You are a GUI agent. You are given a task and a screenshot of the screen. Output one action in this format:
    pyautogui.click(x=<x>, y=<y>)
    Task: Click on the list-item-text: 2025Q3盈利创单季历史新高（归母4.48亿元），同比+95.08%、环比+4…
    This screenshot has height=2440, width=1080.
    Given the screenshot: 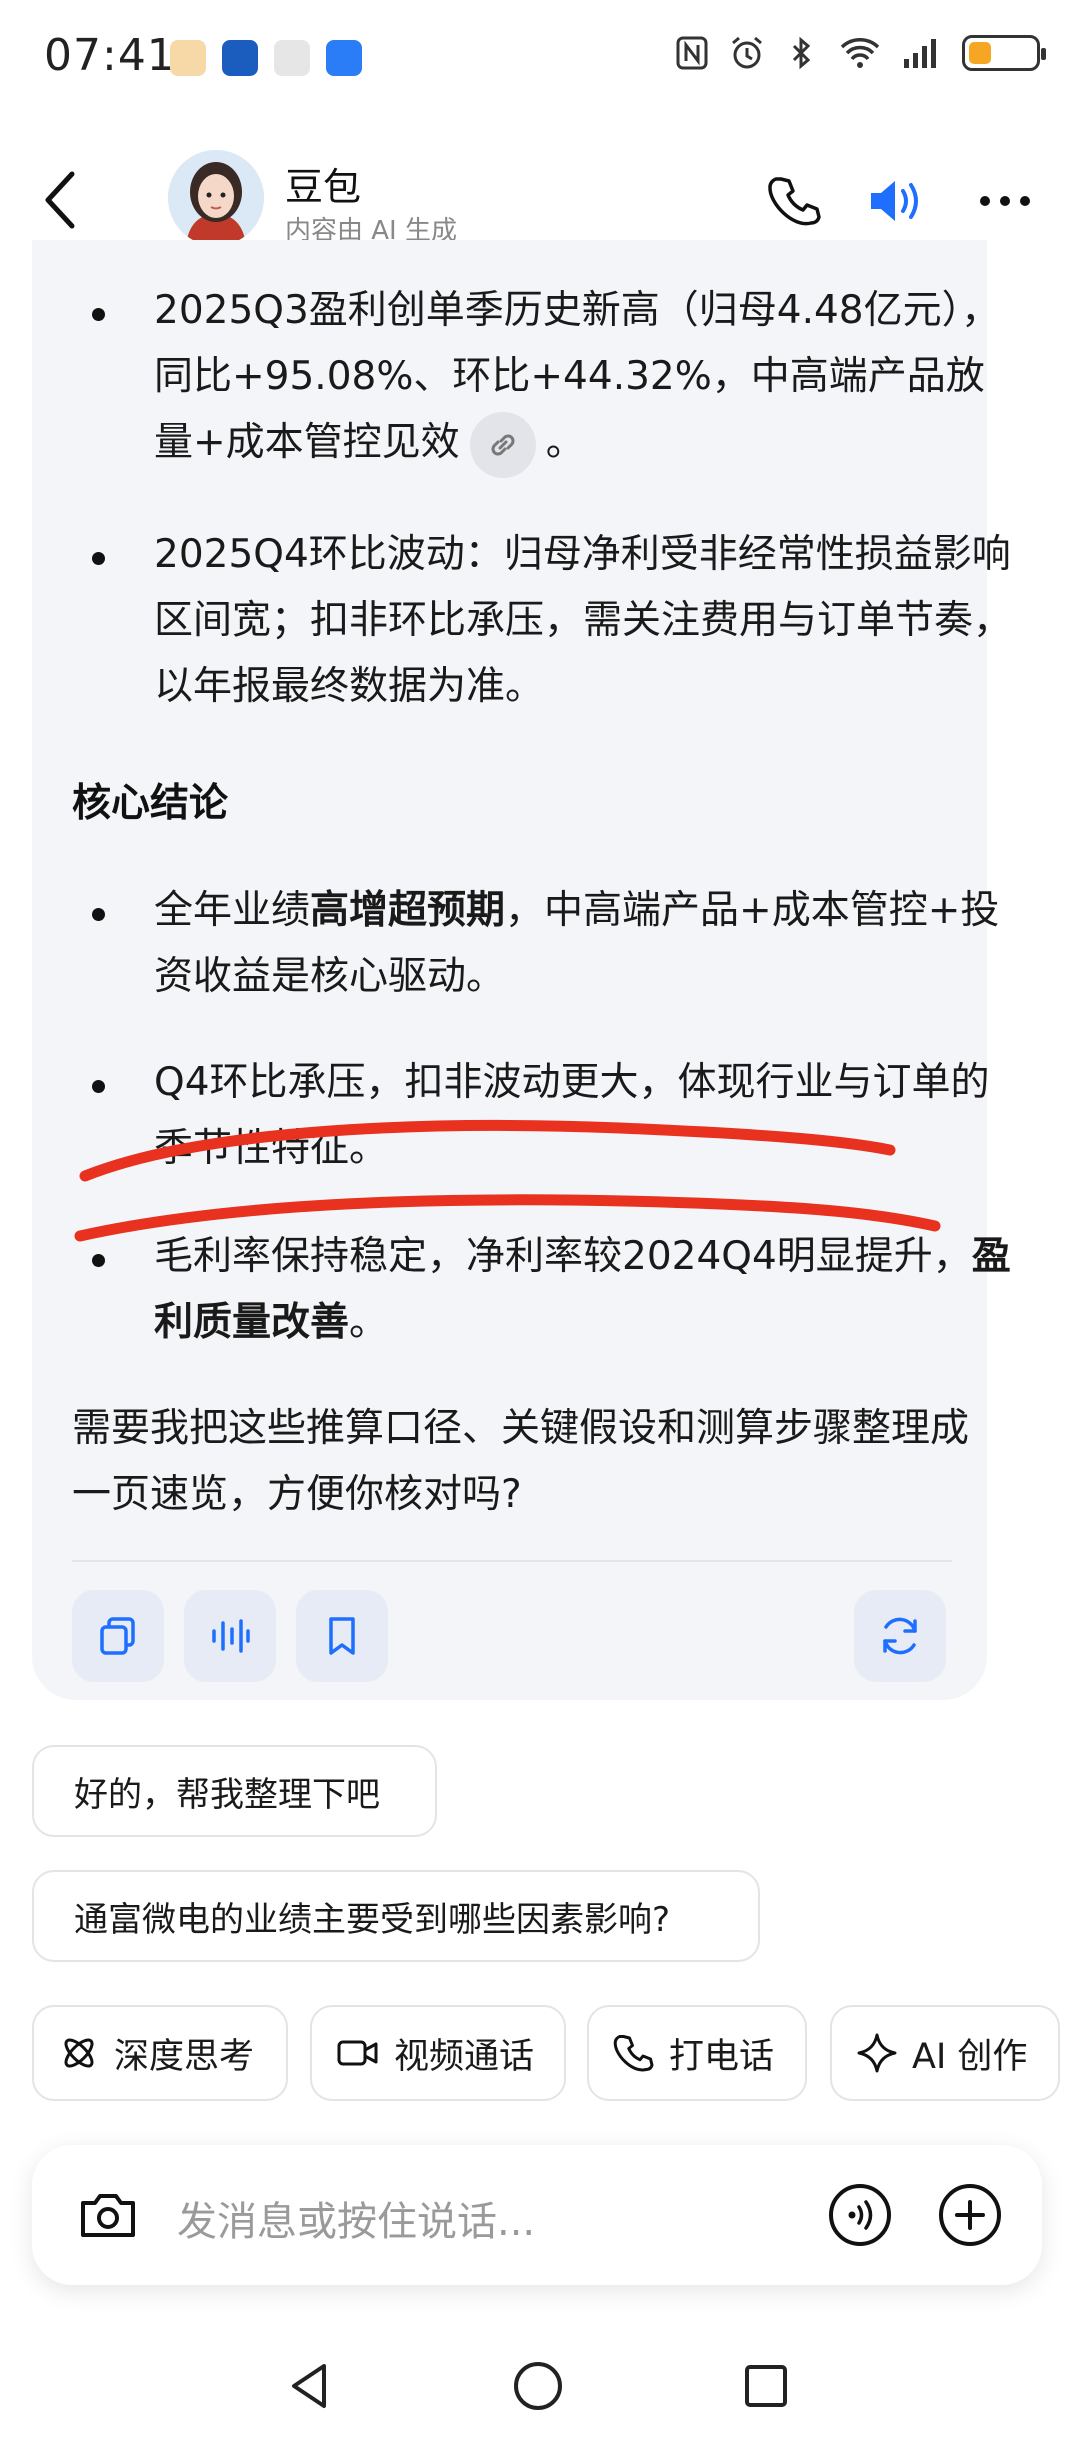 What is the action you would take?
    pyautogui.click(x=584, y=378)
    